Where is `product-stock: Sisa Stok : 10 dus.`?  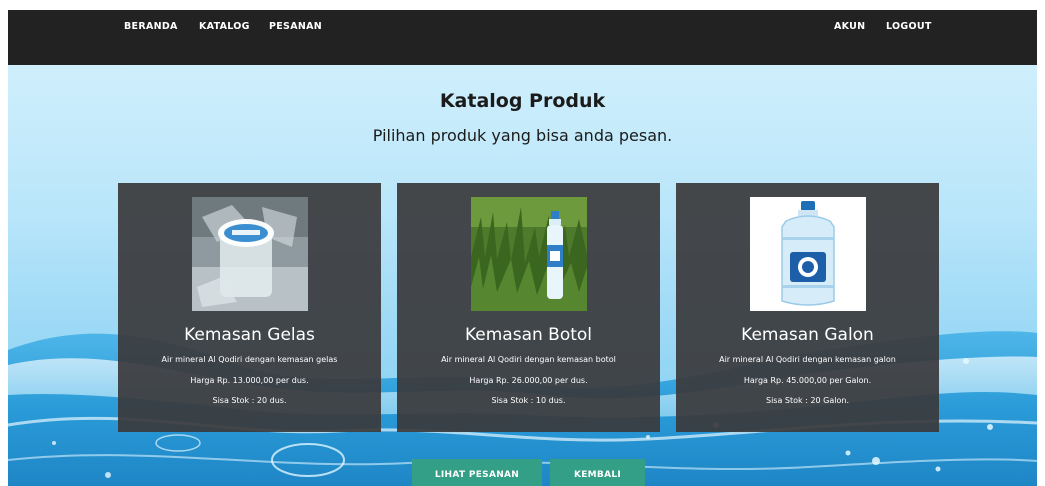
product-stock: Sisa Stok : 10 dus. is located at coordinates (528, 400).